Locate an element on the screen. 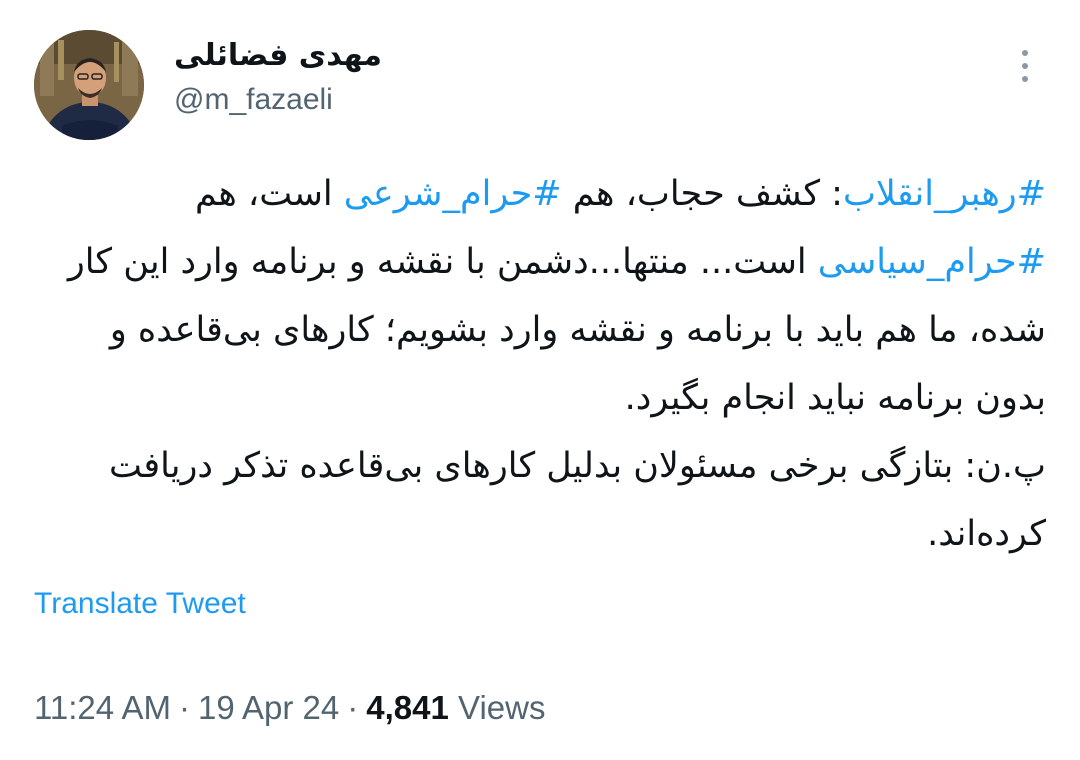 The width and height of the screenshot is (1080, 760). tweet-time: 11:24 AM is located at coordinates (102, 707).